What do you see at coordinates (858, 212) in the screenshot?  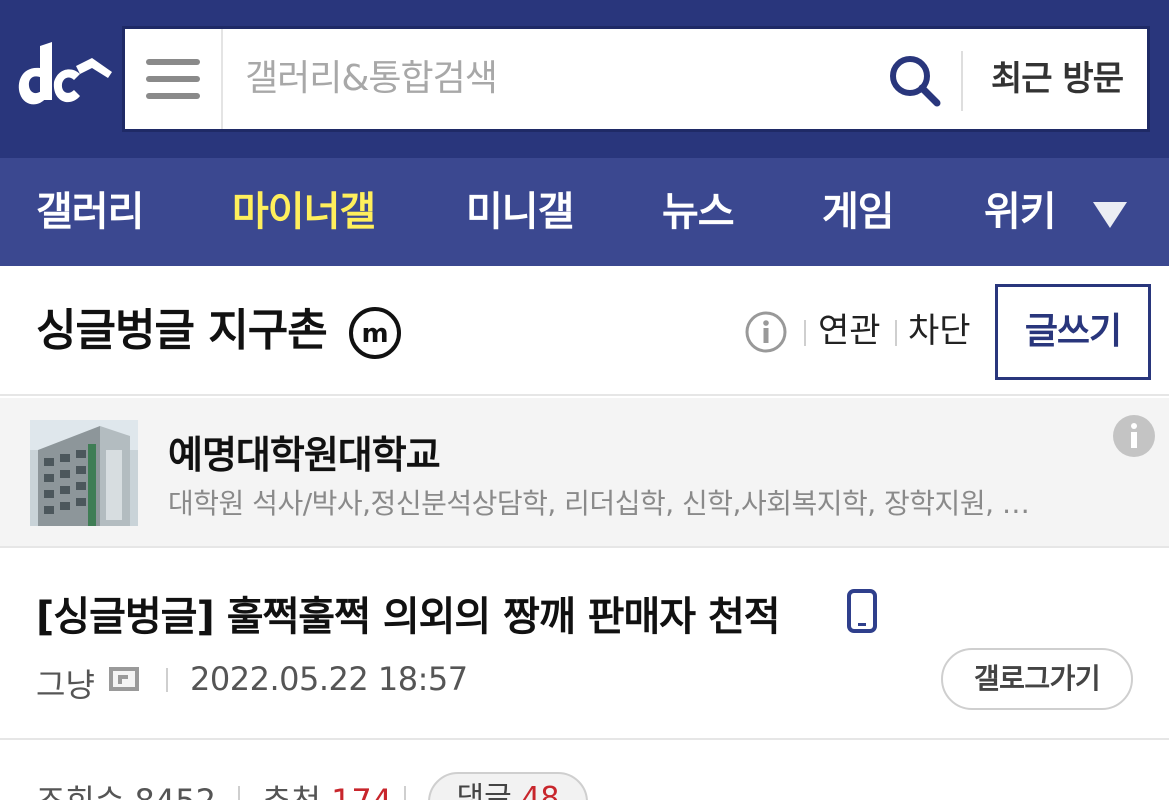 I see `nav-item-game: 게임` at bounding box center [858, 212].